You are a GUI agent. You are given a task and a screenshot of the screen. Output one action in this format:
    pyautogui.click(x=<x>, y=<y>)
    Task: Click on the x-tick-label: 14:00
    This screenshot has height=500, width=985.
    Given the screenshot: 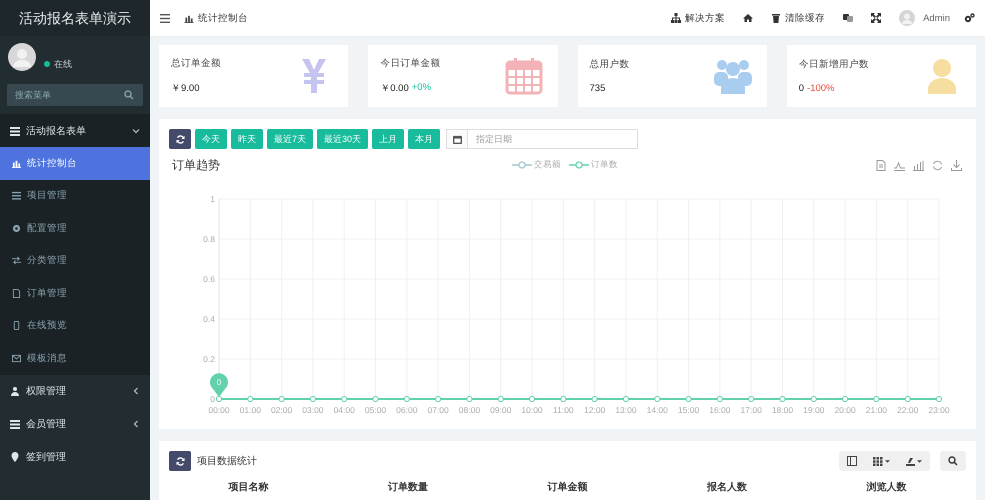 What is the action you would take?
    pyautogui.click(x=657, y=410)
    